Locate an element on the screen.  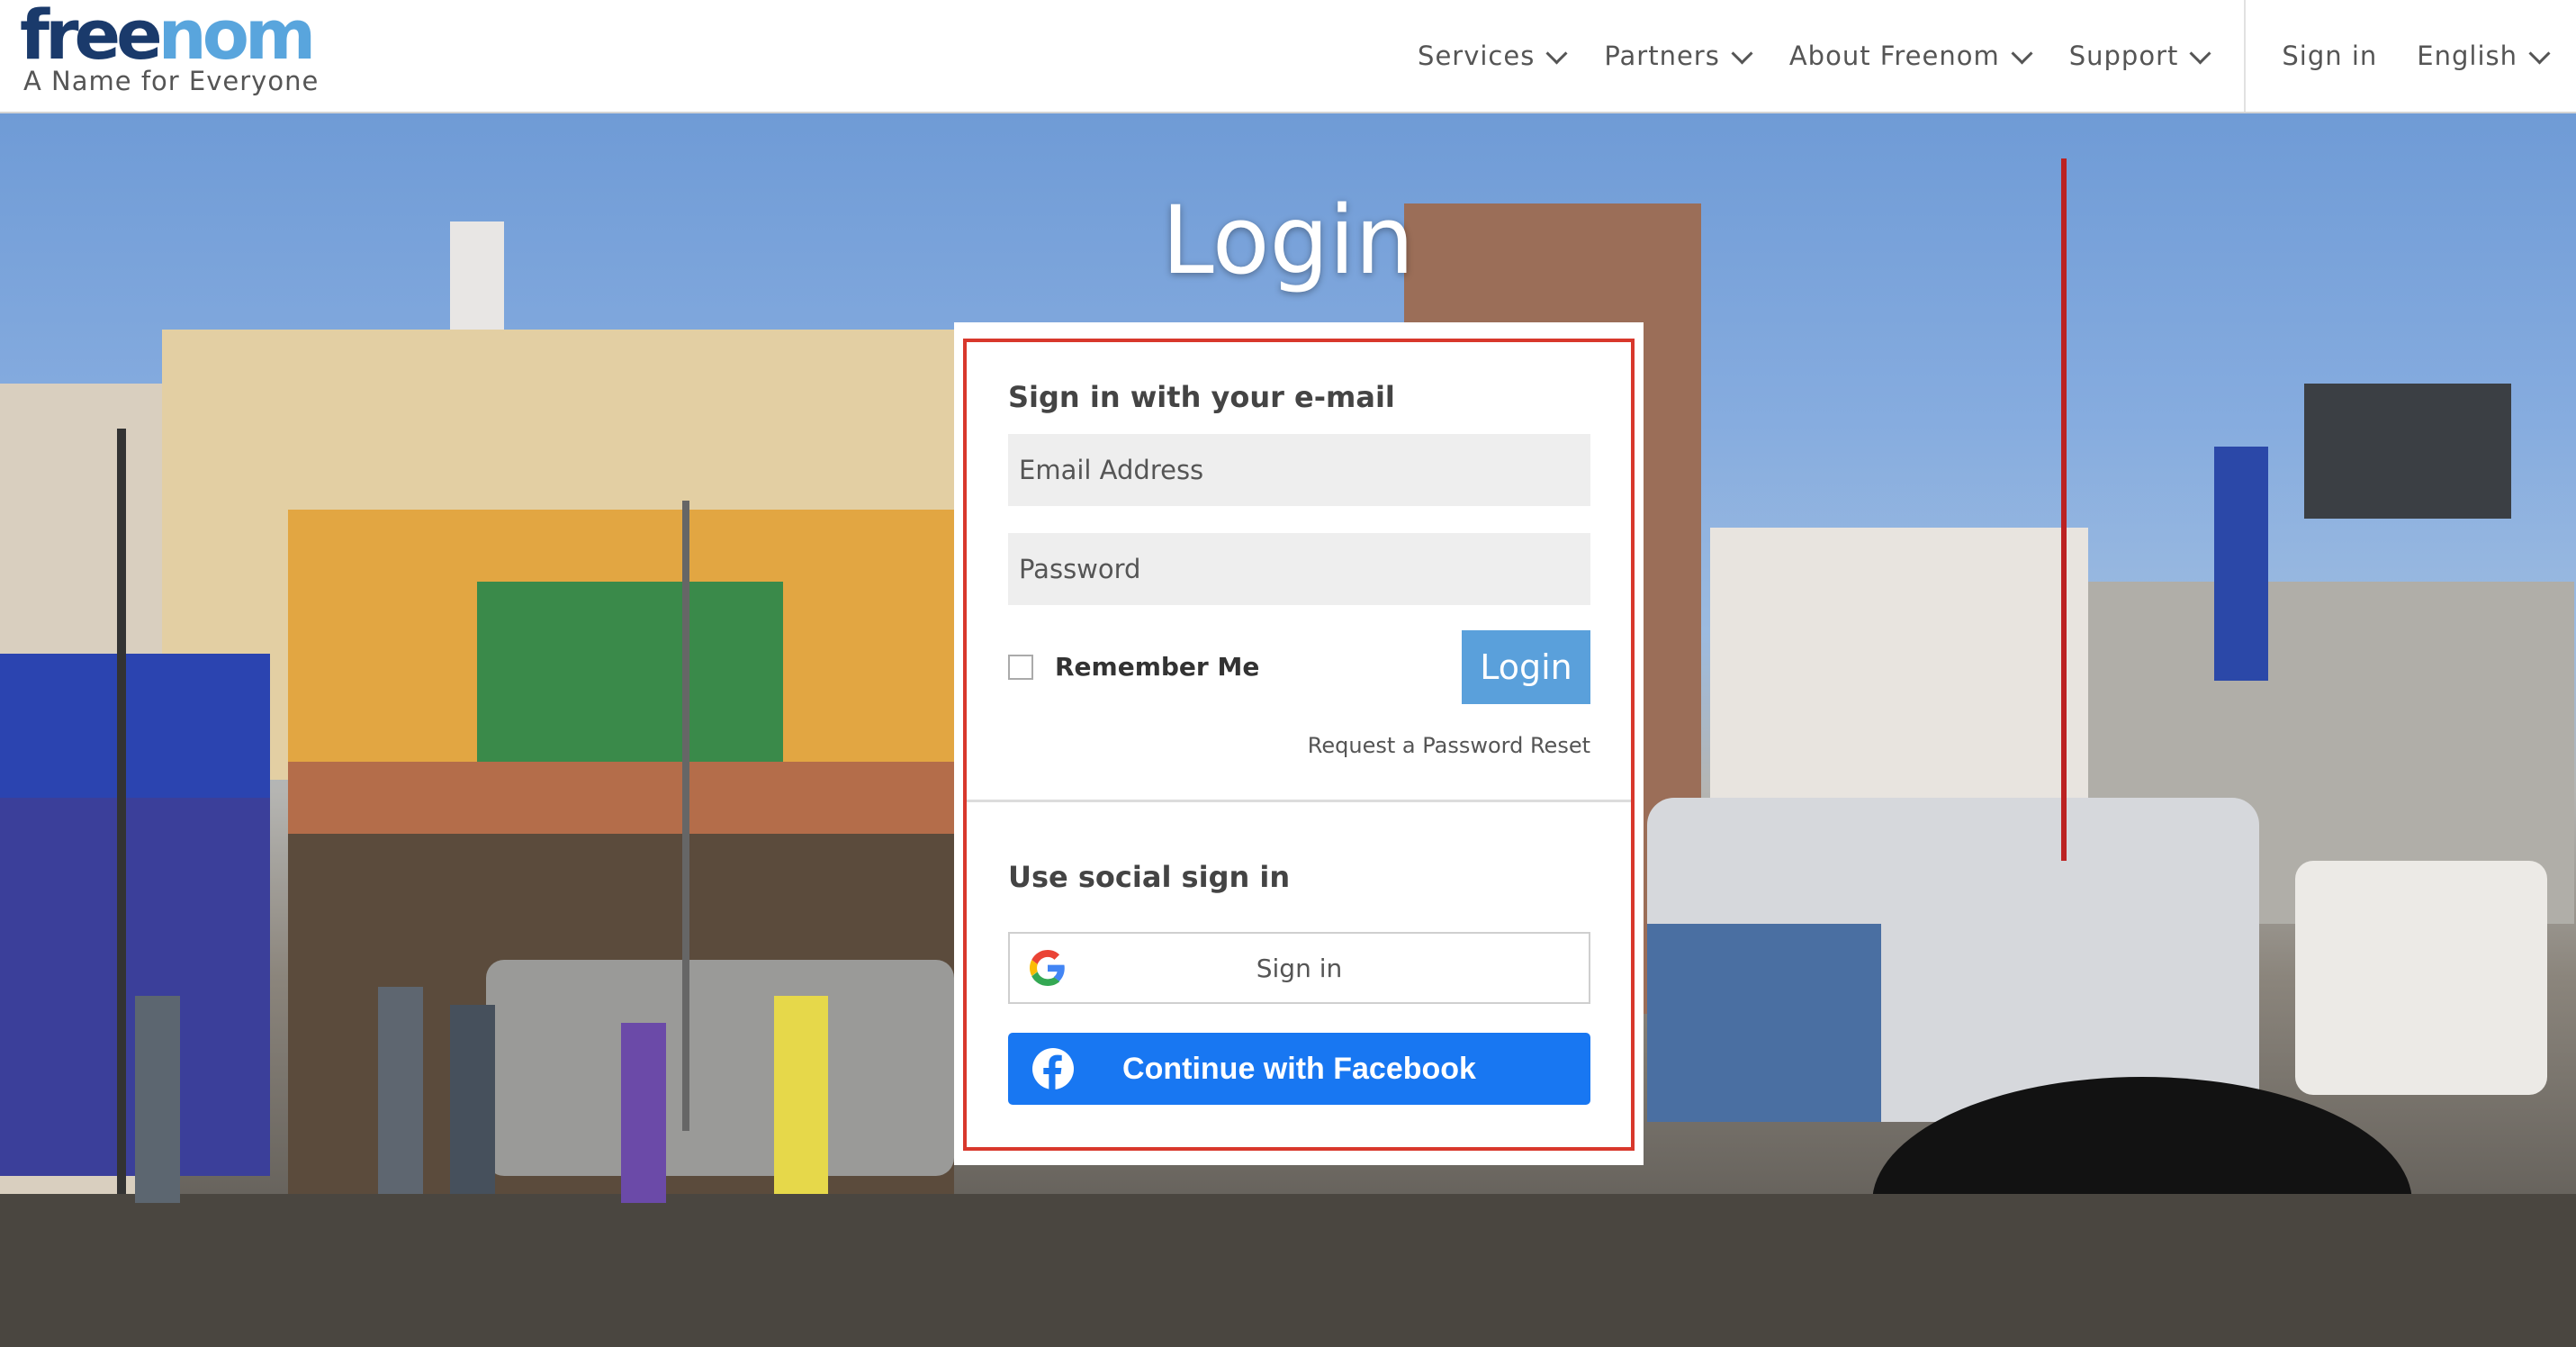
nav-about: About Freenom is located at coordinates (1910, 56).